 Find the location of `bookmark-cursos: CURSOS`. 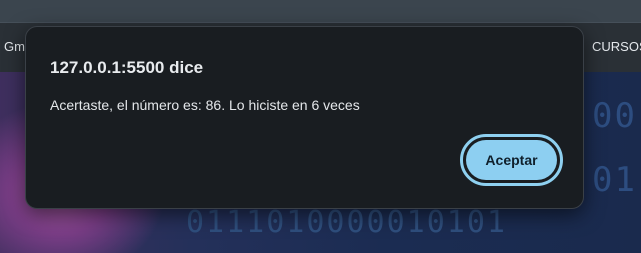

bookmark-cursos: CURSOS is located at coordinates (616, 46).